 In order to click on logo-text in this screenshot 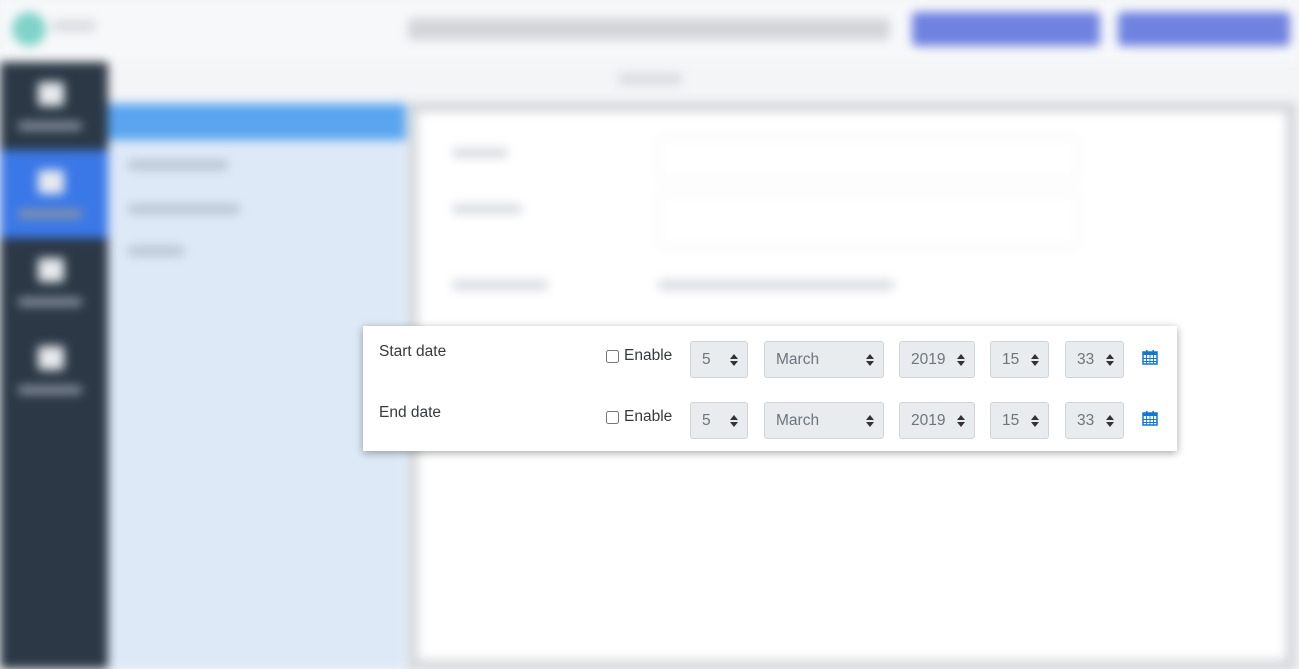, I will do `click(74, 26)`.